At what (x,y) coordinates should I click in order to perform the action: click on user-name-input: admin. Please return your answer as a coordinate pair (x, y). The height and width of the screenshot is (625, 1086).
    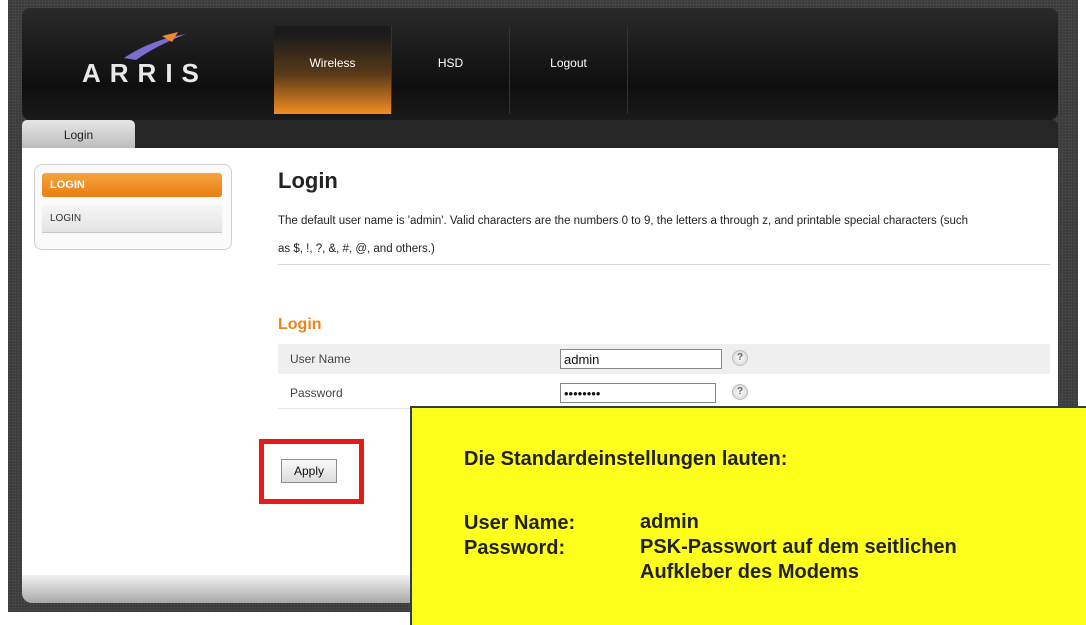
    Looking at the image, I should click on (641, 359).